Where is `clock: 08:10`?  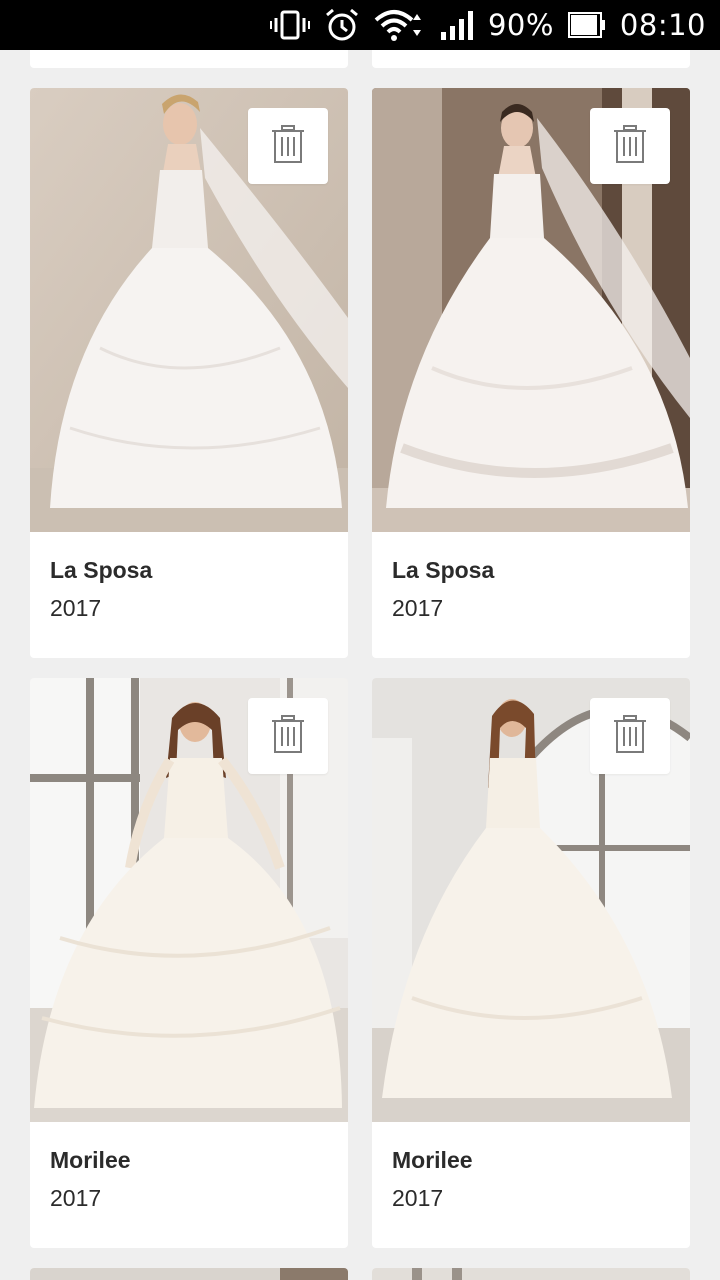
clock: 08:10 is located at coordinates (662, 25).